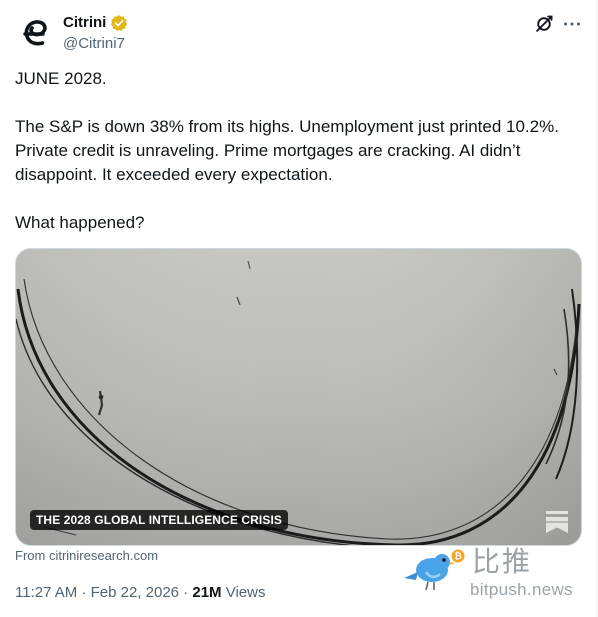 This screenshot has height=617, width=598. Describe the element at coordinates (243, 592) in the screenshot. I see `views-label: Views` at that location.